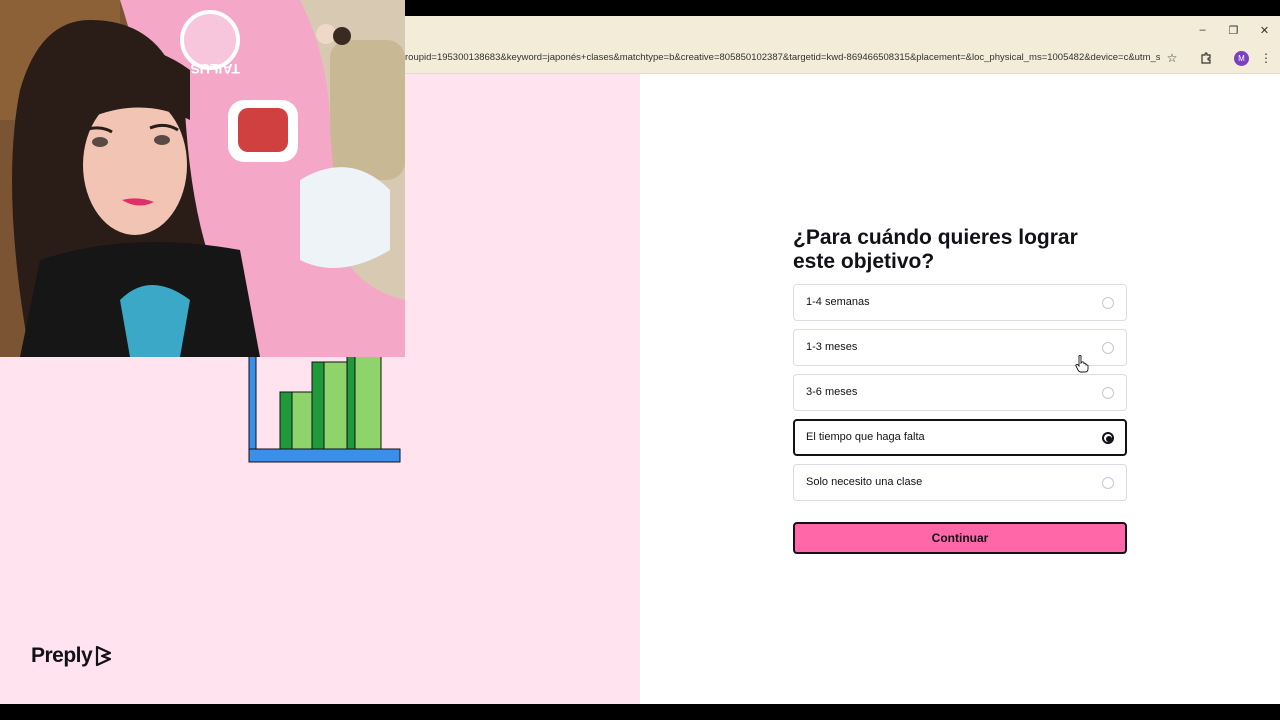 The width and height of the screenshot is (1280, 720). I want to click on menu-dots-icon: ⋮, so click(1266, 58).